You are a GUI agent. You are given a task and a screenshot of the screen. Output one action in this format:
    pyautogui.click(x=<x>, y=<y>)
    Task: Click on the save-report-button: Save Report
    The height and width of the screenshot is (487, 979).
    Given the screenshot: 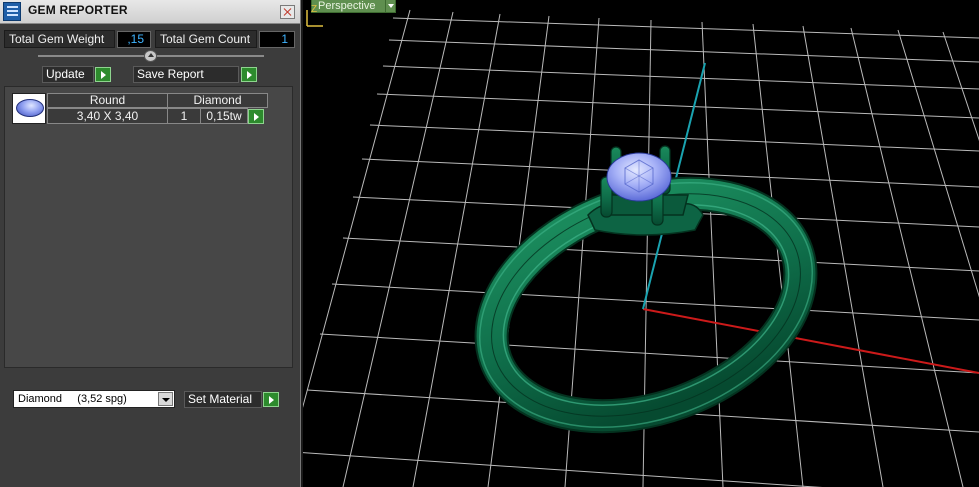 What is the action you would take?
    pyautogui.click(x=186, y=74)
    